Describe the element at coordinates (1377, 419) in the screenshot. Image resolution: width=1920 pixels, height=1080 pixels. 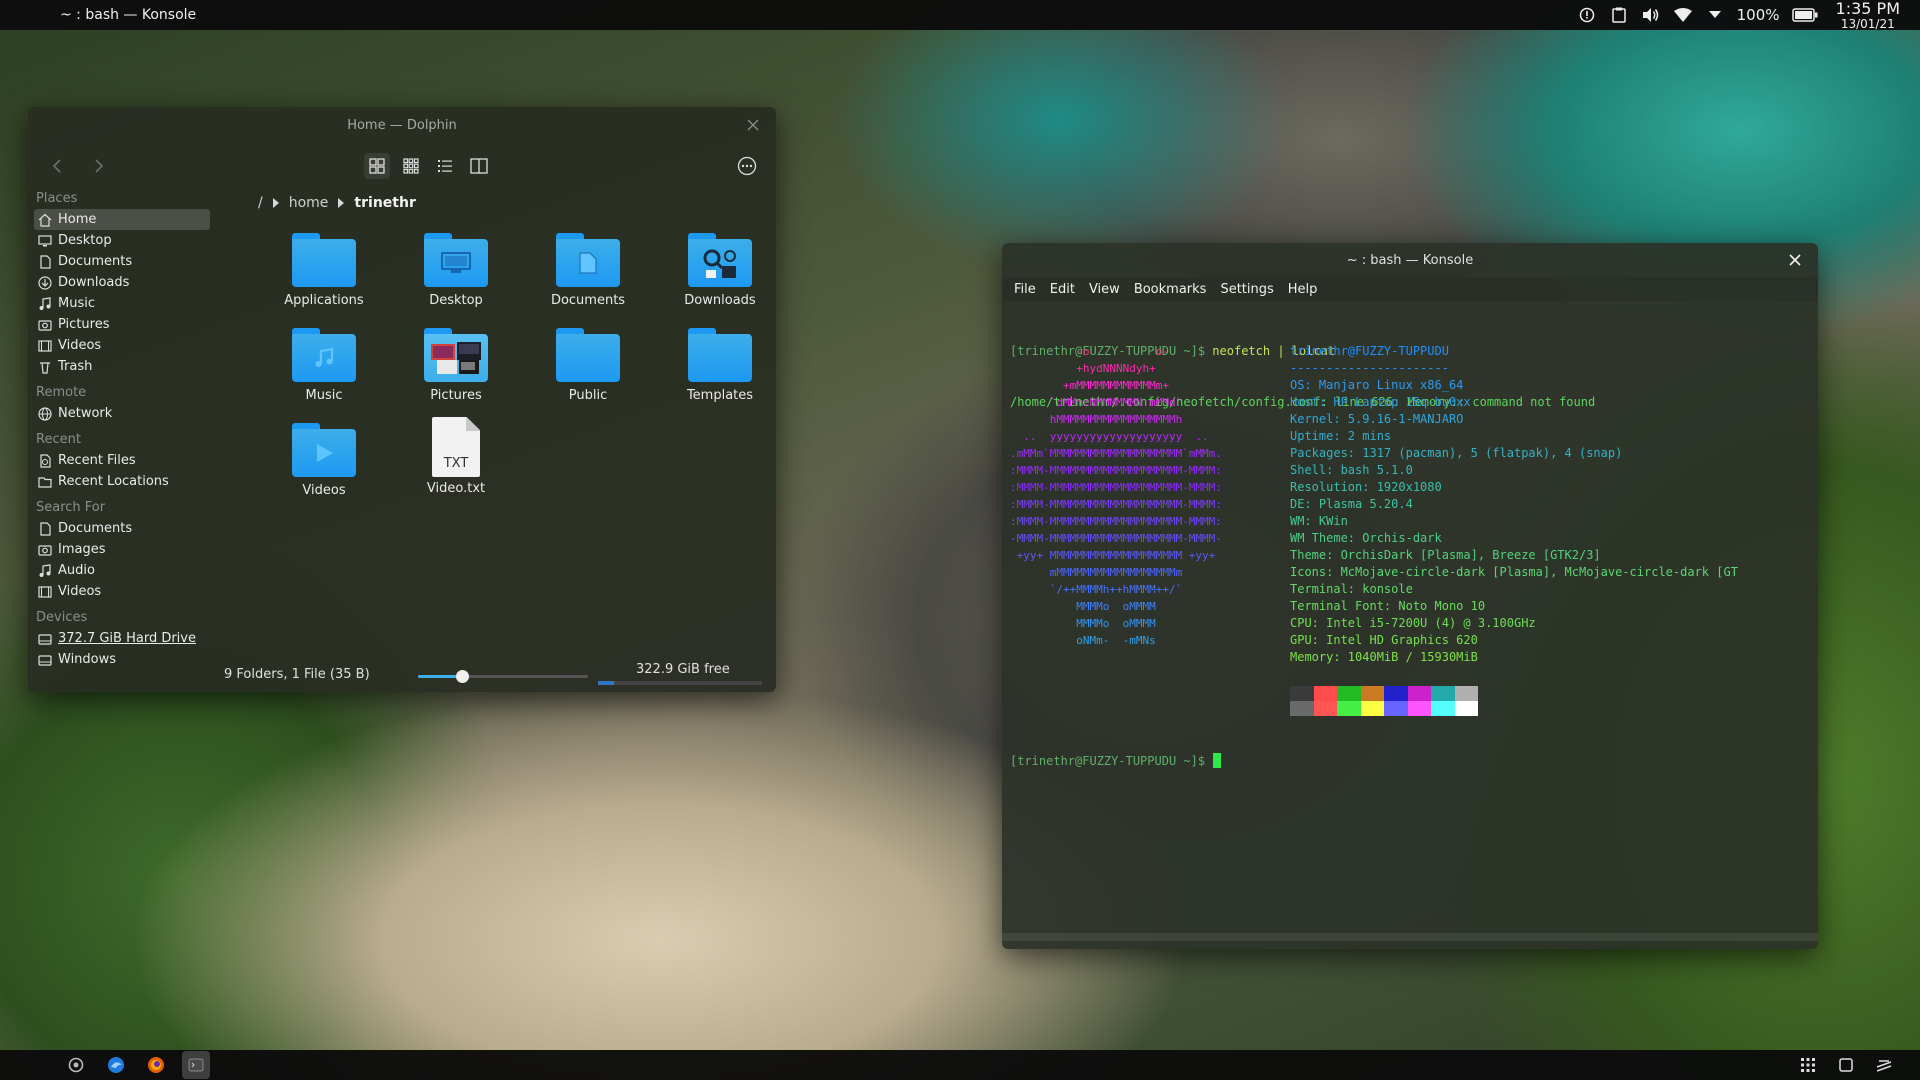
I see `neofetch-info-line: Kernel: 5.9.16-1-MANJARO` at that location.